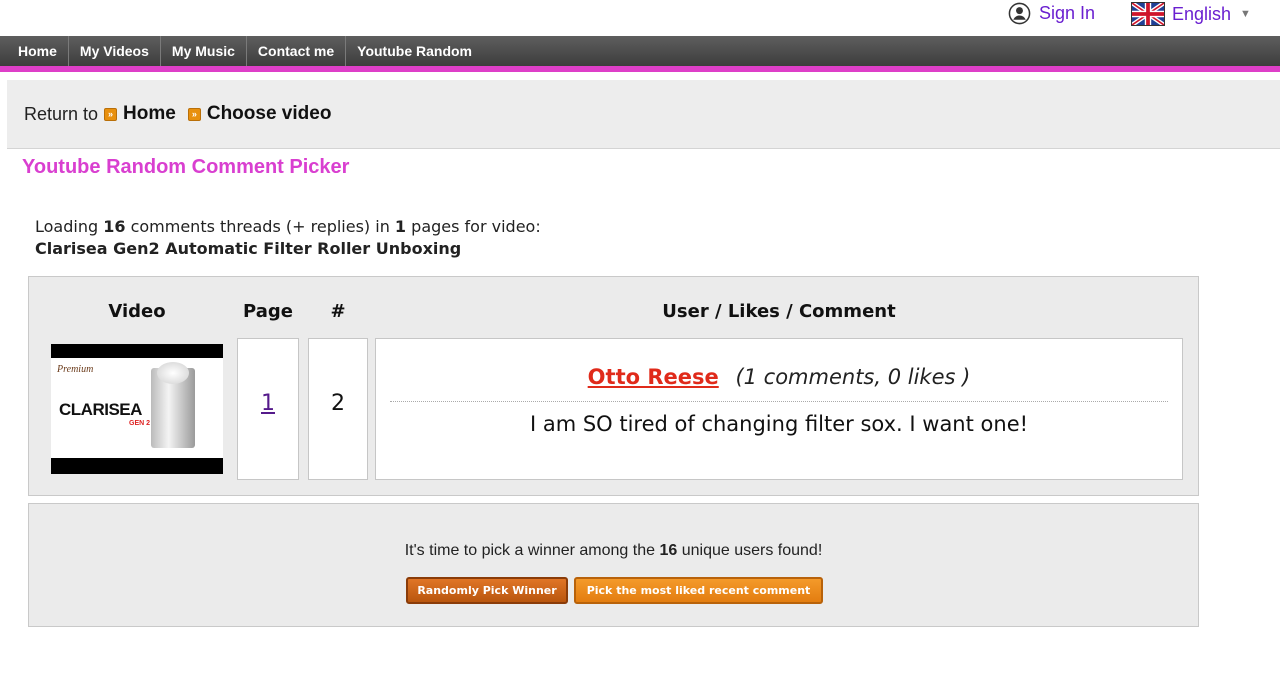  Describe the element at coordinates (414, 51) in the screenshot. I see `nav-item-youtube-random: Youtube Random` at that location.